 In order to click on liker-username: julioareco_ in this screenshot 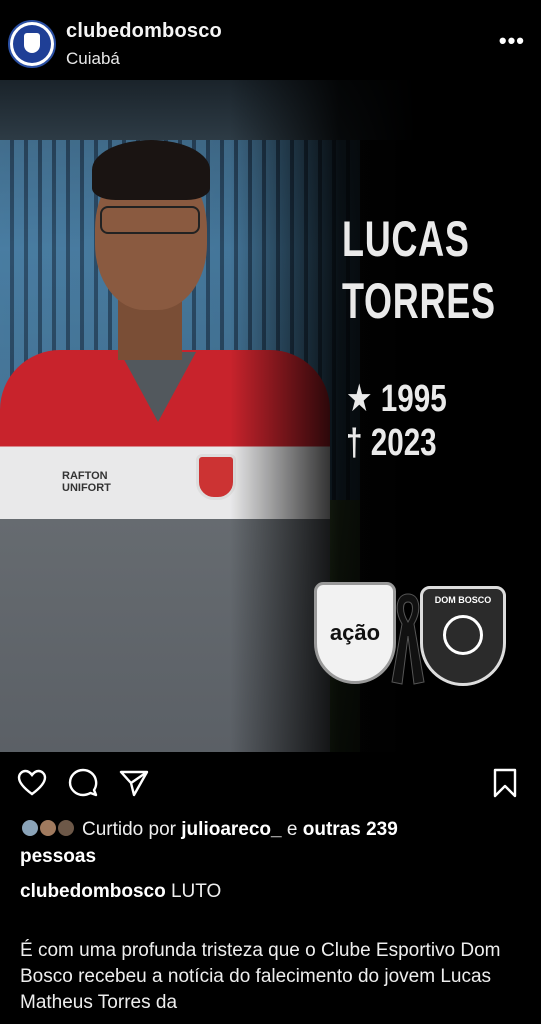, I will do `click(231, 829)`.